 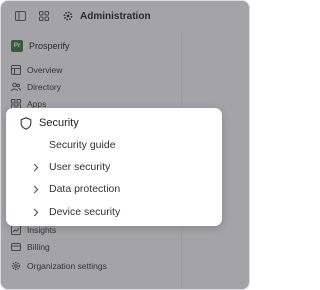 I want to click on security-header: Security, so click(x=49, y=123).